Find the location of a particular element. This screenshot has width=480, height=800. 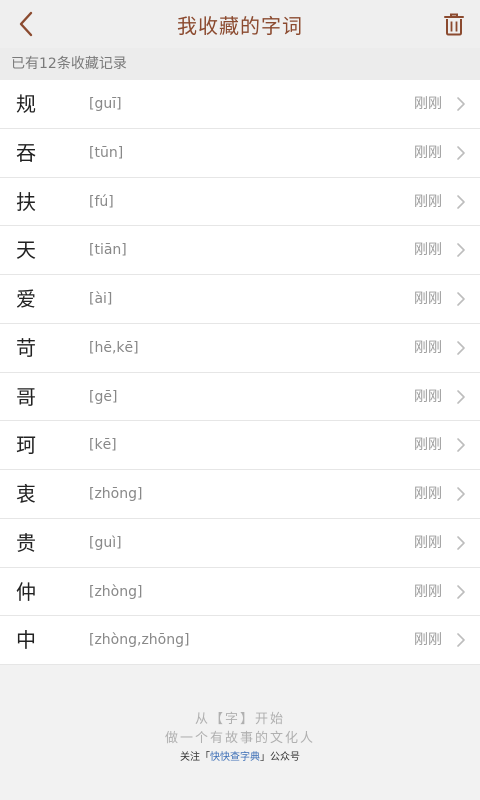

list-item: 哥 [gē] 刚刚 is located at coordinates (240, 397).